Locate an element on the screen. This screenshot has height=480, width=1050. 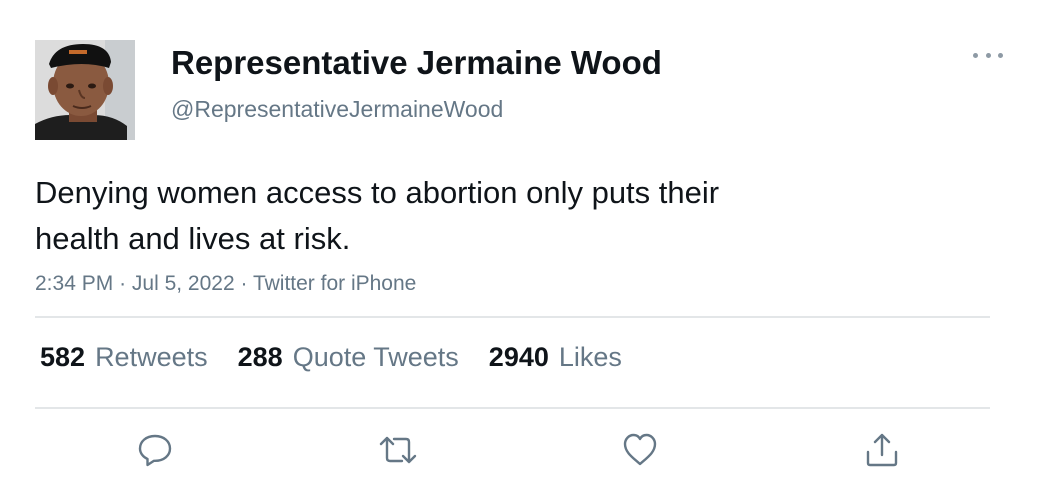
retweet-icon-glyph is located at coordinates (398, 450).